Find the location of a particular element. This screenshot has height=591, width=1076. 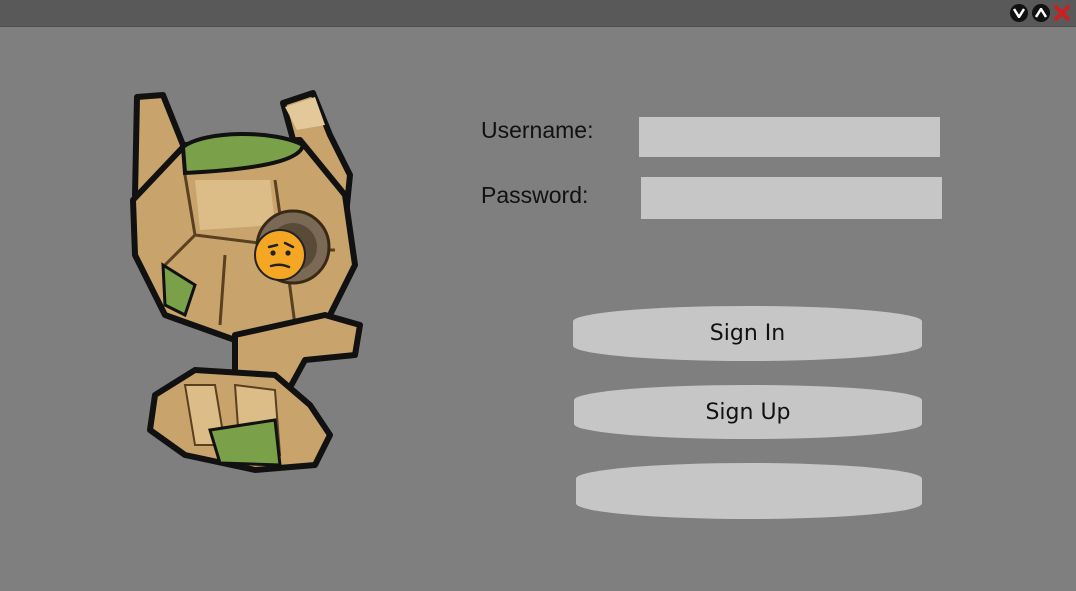

title-bar is located at coordinates (538, 13).